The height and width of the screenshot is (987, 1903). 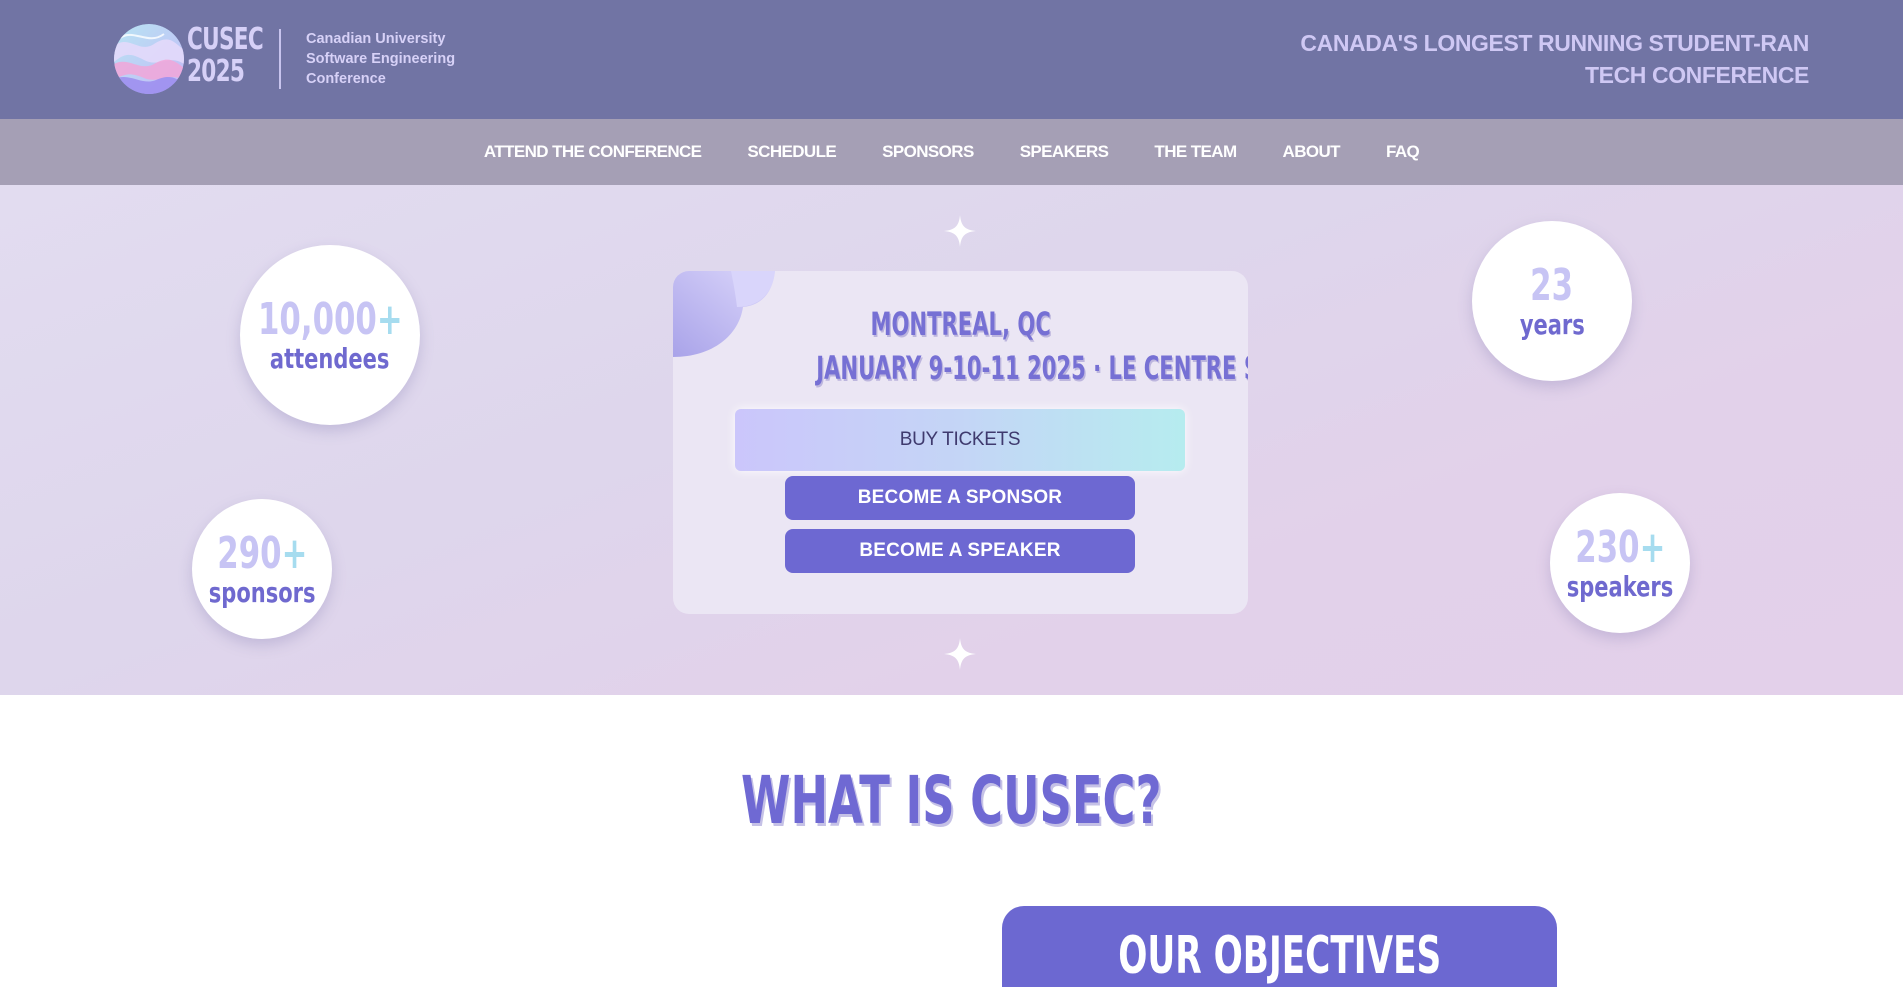 What do you see at coordinates (376, 39) in the screenshot?
I see `logo-sub-line: Canadian University` at bounding box center [376, 39].